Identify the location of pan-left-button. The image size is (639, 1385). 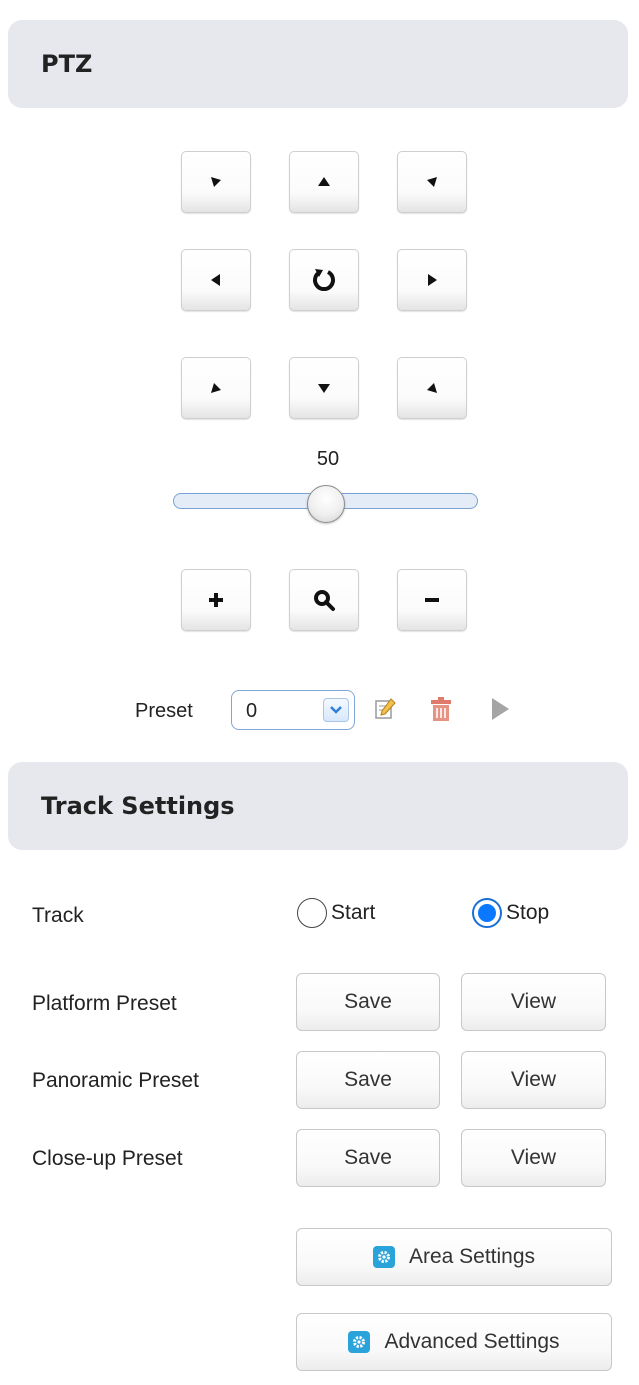
(216, 280).